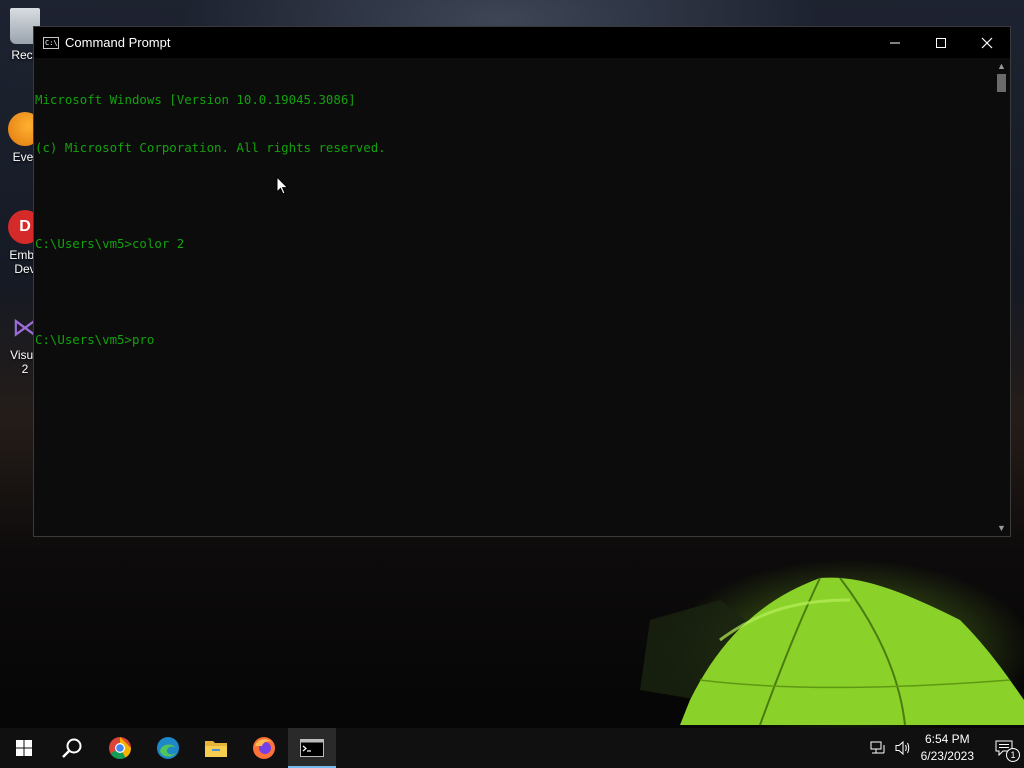 The image size is (1024, 768). I want to click on window-controls, so click(941, 42).